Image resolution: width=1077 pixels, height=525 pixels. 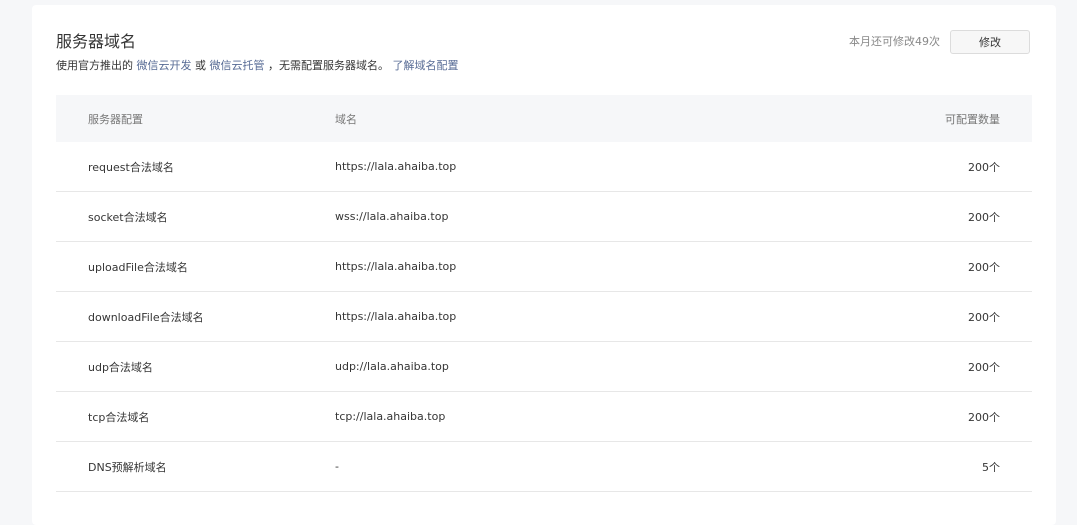 What do you see at coordinates (131, 167) in the screenshot?
I see `row-config: request合法域名` at bounding box center [131, 167].